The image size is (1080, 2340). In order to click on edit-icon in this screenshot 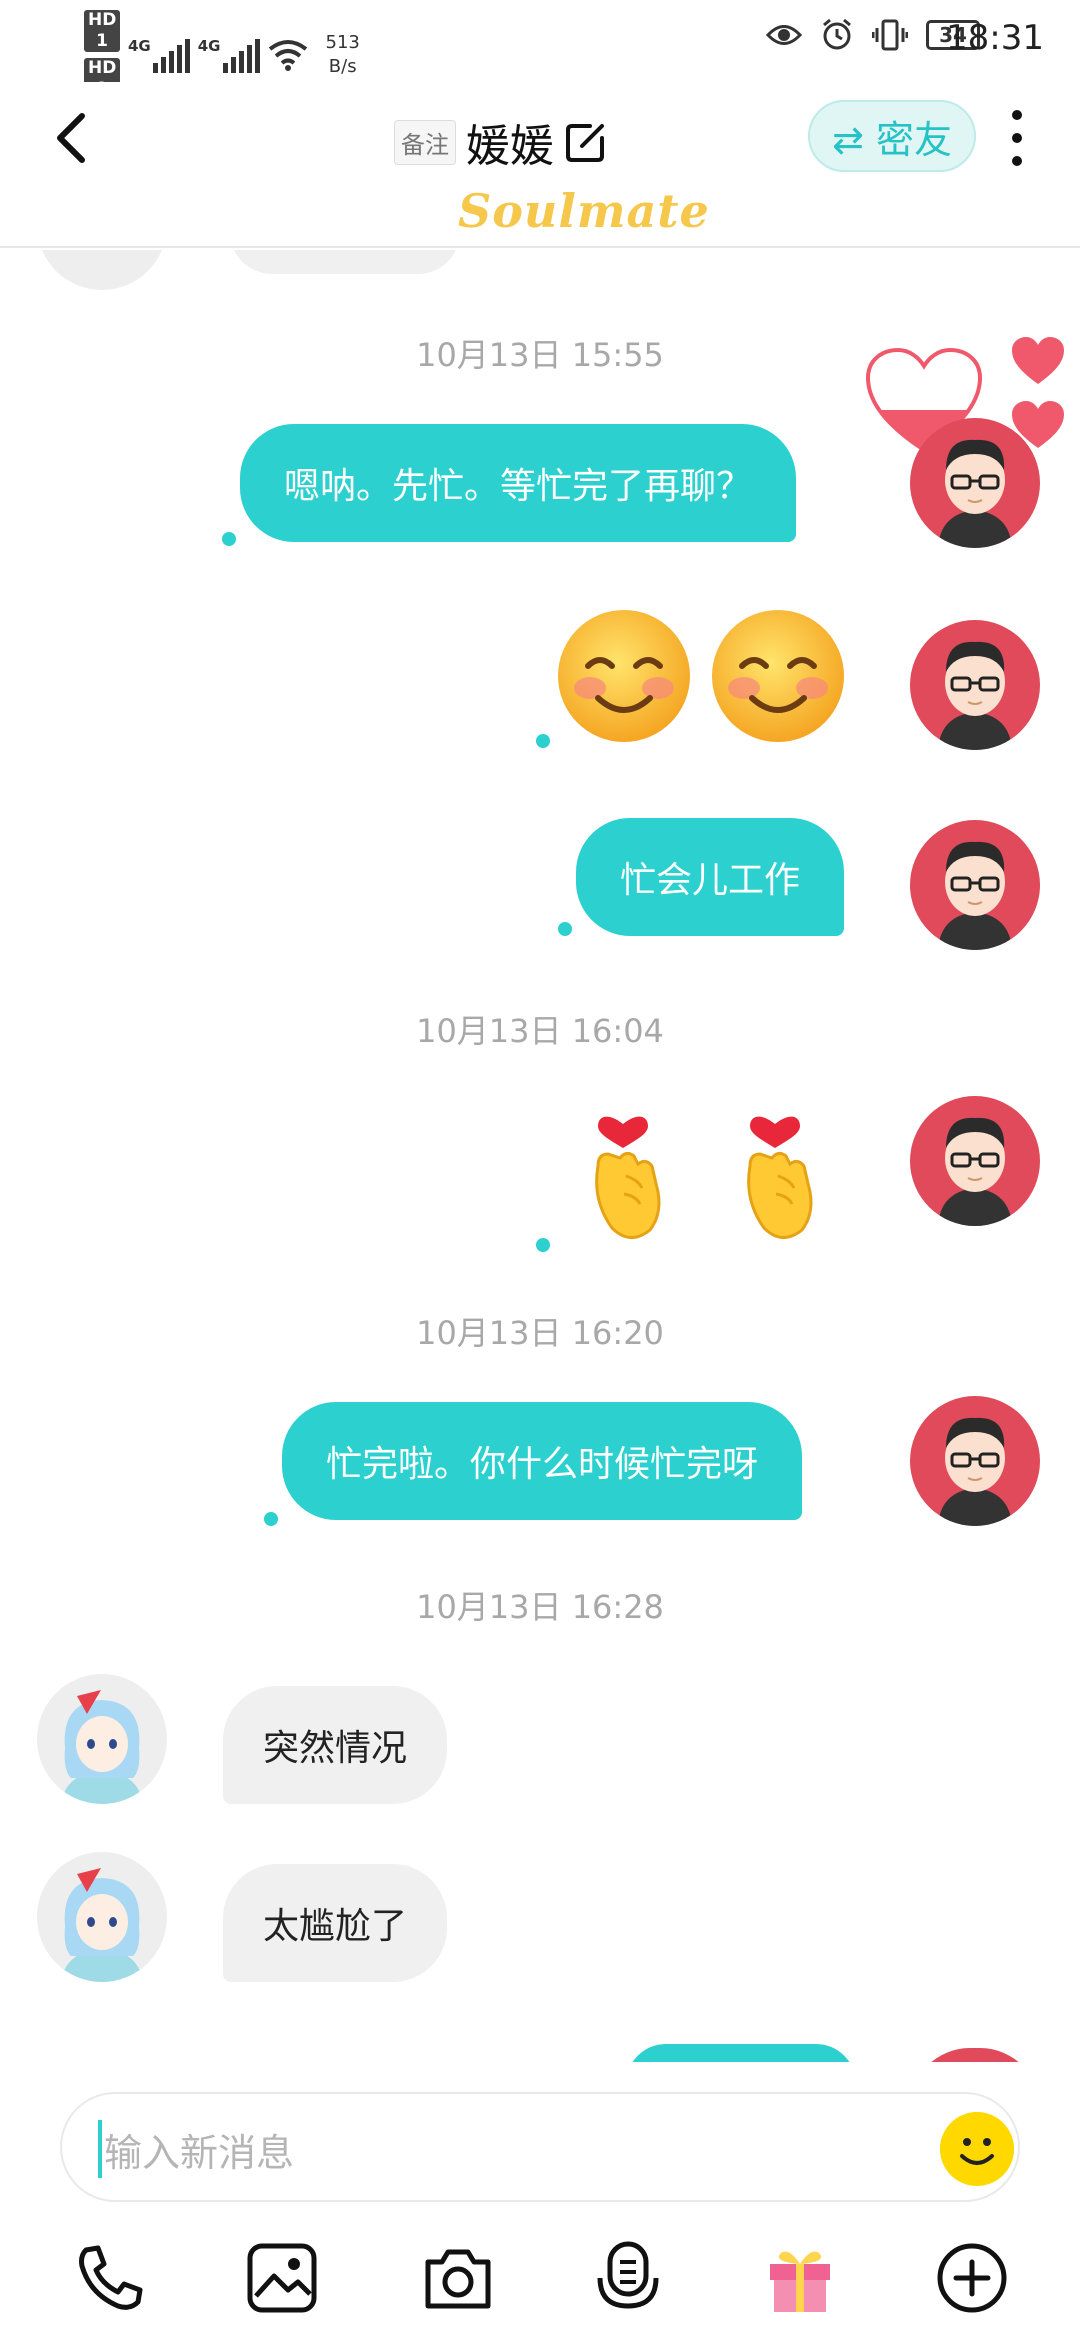, I will do `click(586, 142)`.